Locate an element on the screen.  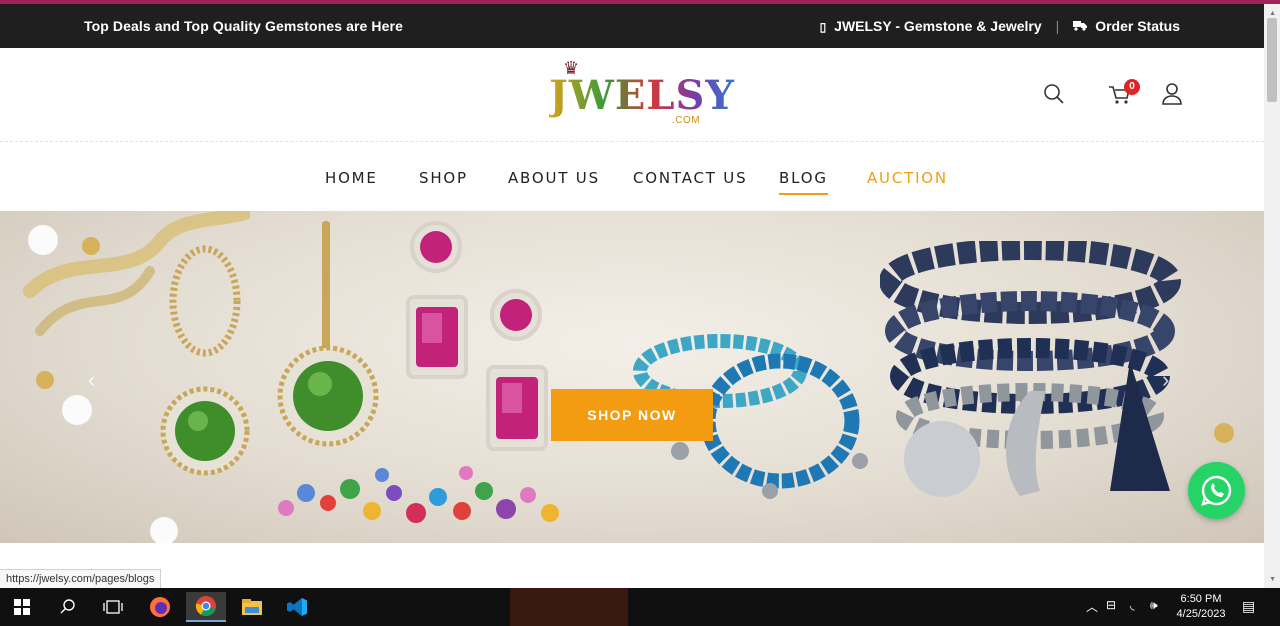
nav-item-auction: AUCTION is located at coordinates (907, 178).